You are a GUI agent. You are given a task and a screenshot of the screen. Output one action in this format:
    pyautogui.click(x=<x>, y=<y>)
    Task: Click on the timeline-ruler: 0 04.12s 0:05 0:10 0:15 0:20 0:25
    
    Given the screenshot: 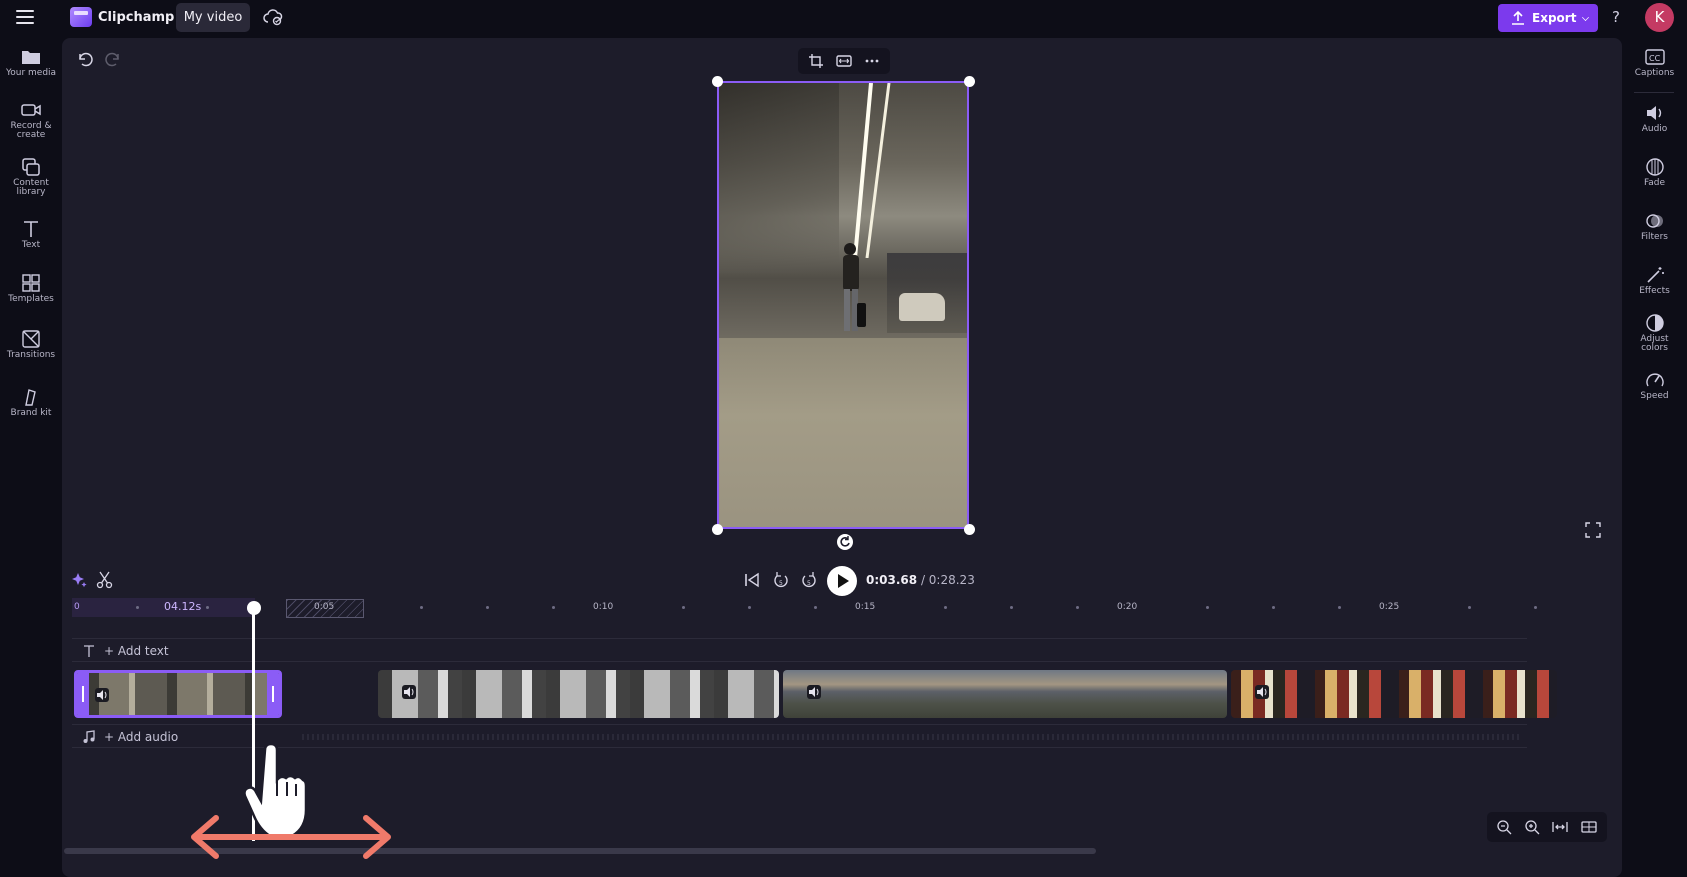 What is the action you would take?
    pyautogui.click(x=837, y=608)
    